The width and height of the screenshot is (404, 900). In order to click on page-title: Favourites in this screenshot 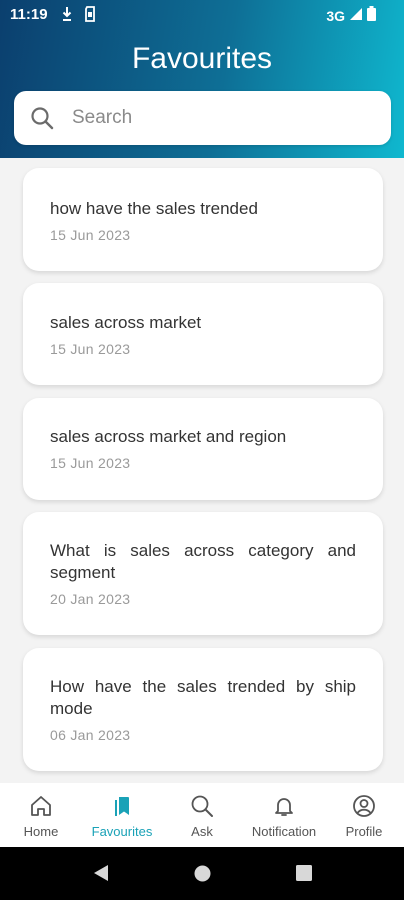, I will do `click(202, 58)`.